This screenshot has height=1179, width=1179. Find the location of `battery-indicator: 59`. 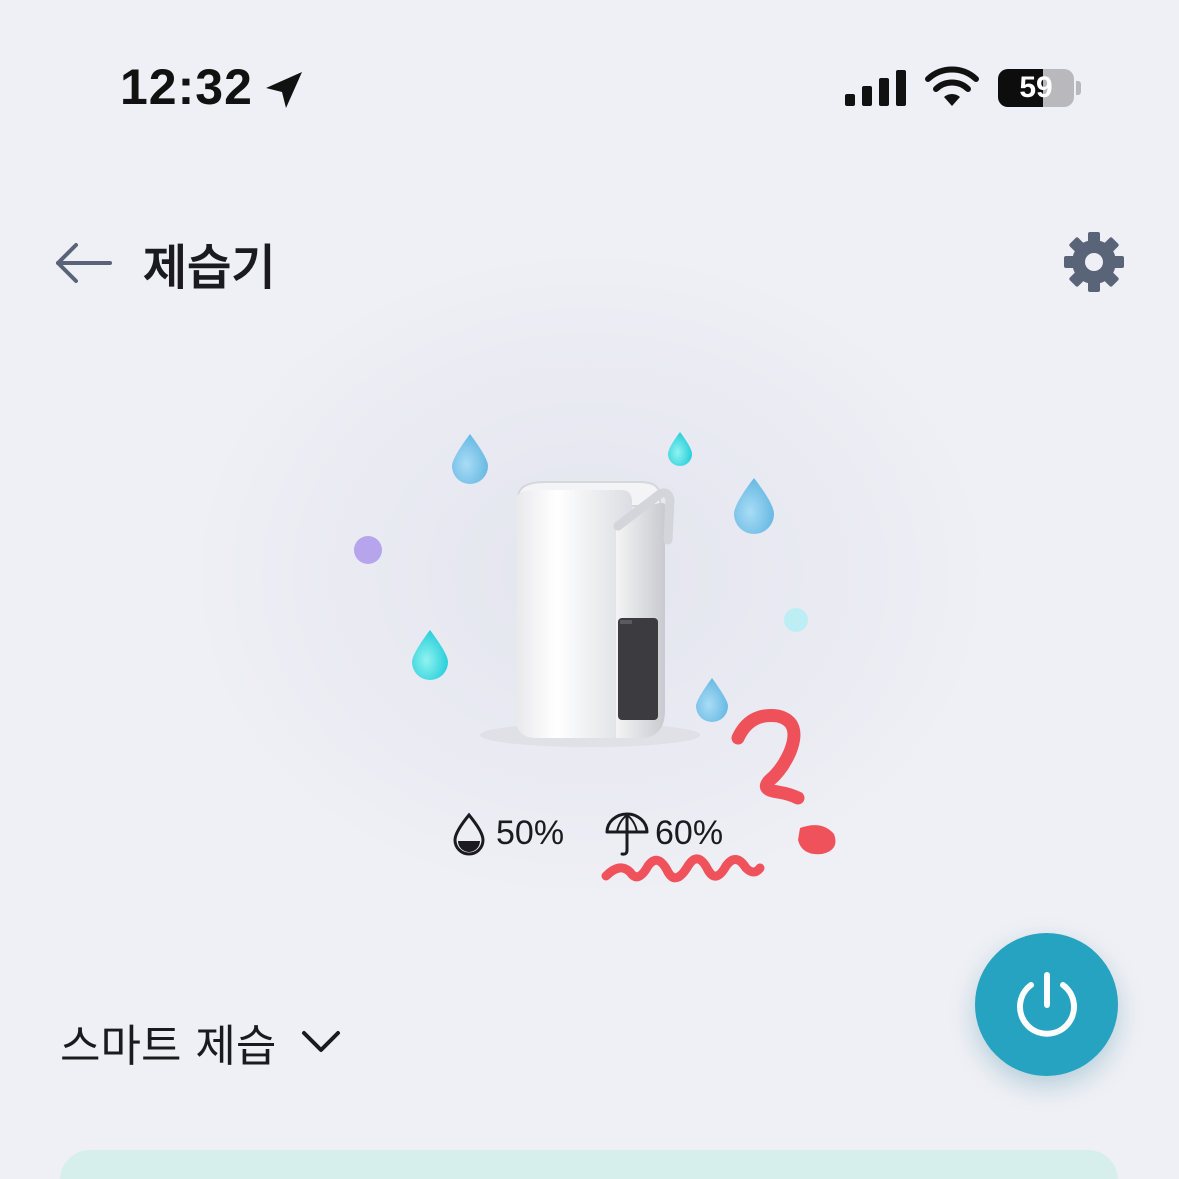

battery-indicator: 59 is located at coordinates (1036, 88).